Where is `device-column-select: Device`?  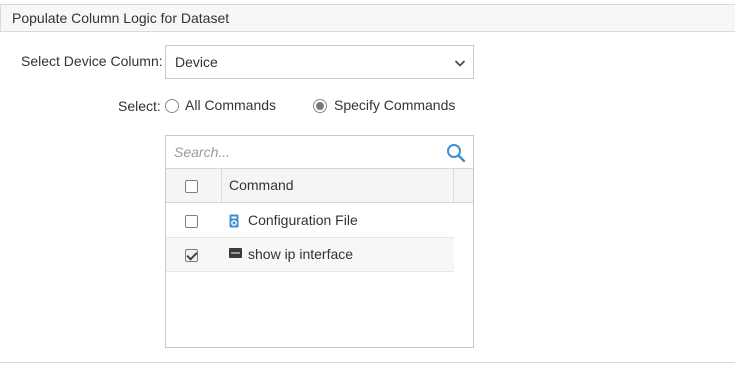 device-column-select: Device is located at coordinates (319, 62).